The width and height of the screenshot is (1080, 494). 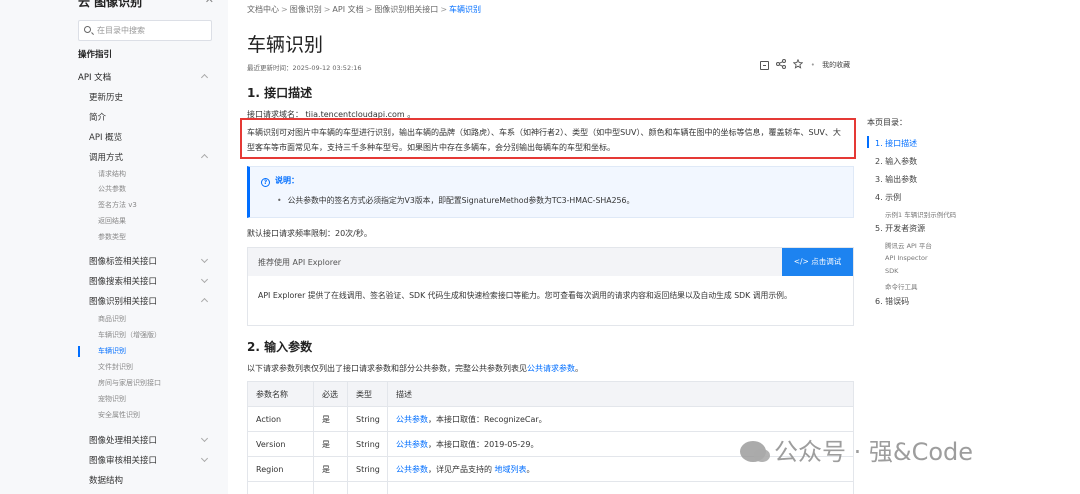 I want to click on note-title: ? 说明：, so click(x=280, y=181).